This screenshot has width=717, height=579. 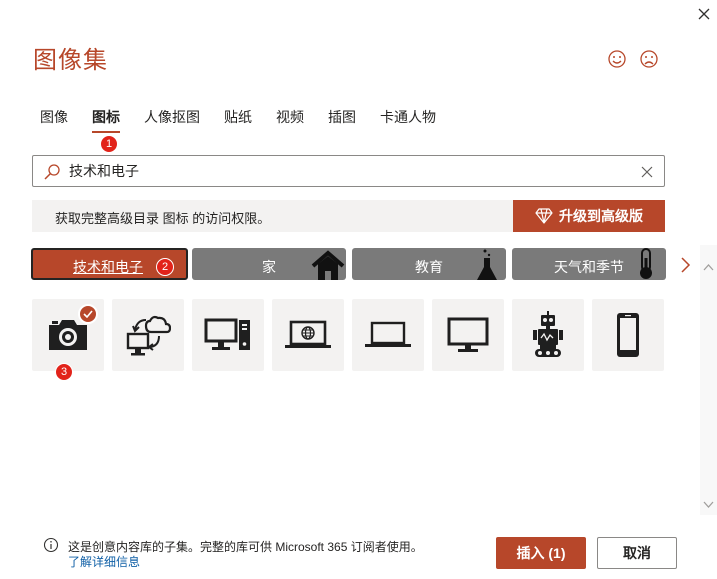 What do you see at coordinates (163, 218) in the screenshot?
I see `premium-banner-text: 获取完整高级目录 图标 的访问权限。` at bounding box center [163, 218].